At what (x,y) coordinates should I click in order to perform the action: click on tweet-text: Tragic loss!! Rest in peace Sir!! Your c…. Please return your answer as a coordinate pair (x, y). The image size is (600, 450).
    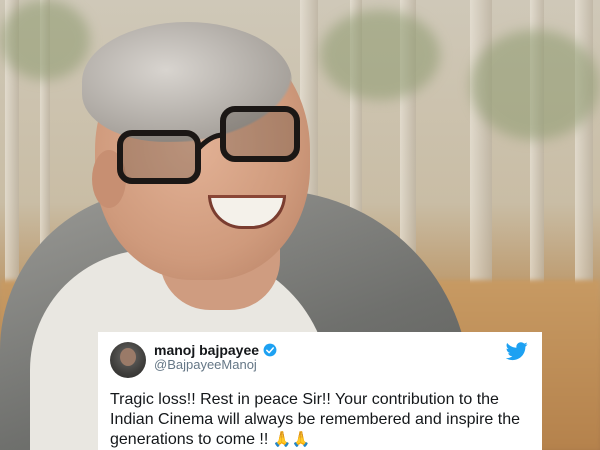
    Looking at the image, I should click on (319, 420).